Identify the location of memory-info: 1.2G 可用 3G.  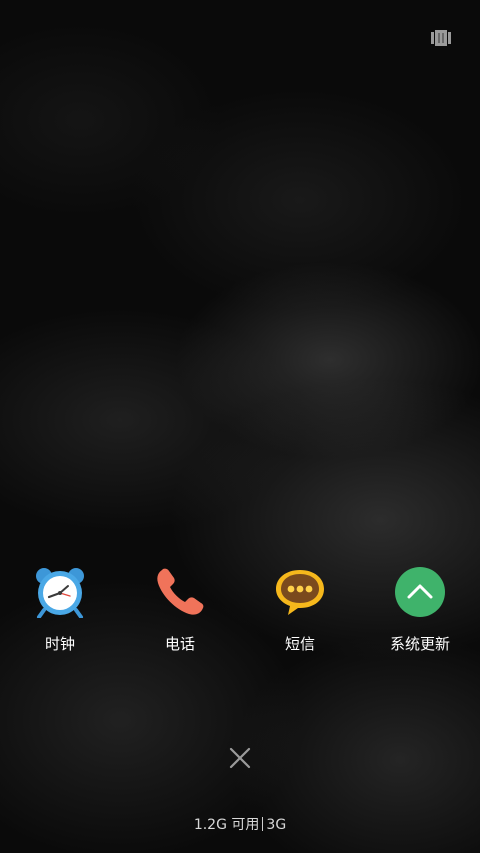
(240, 825).